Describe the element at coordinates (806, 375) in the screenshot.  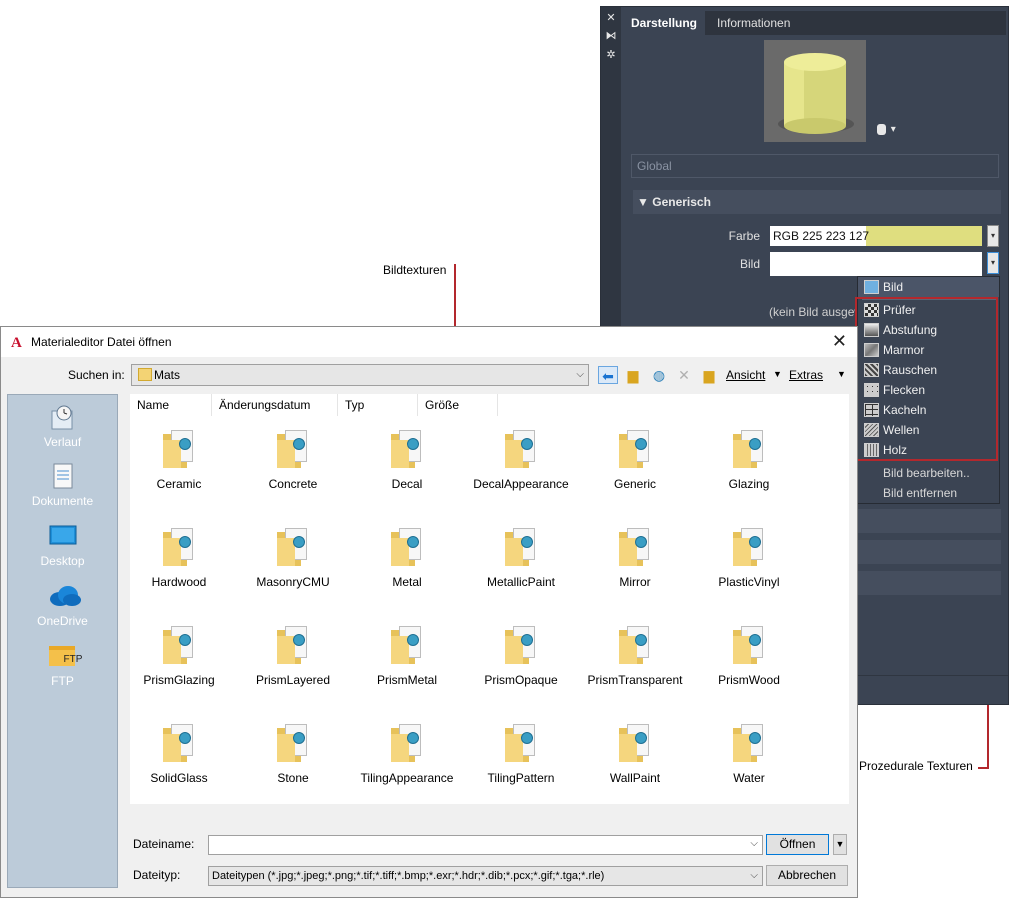
I see `tools-menu-label: Extras` at that location.